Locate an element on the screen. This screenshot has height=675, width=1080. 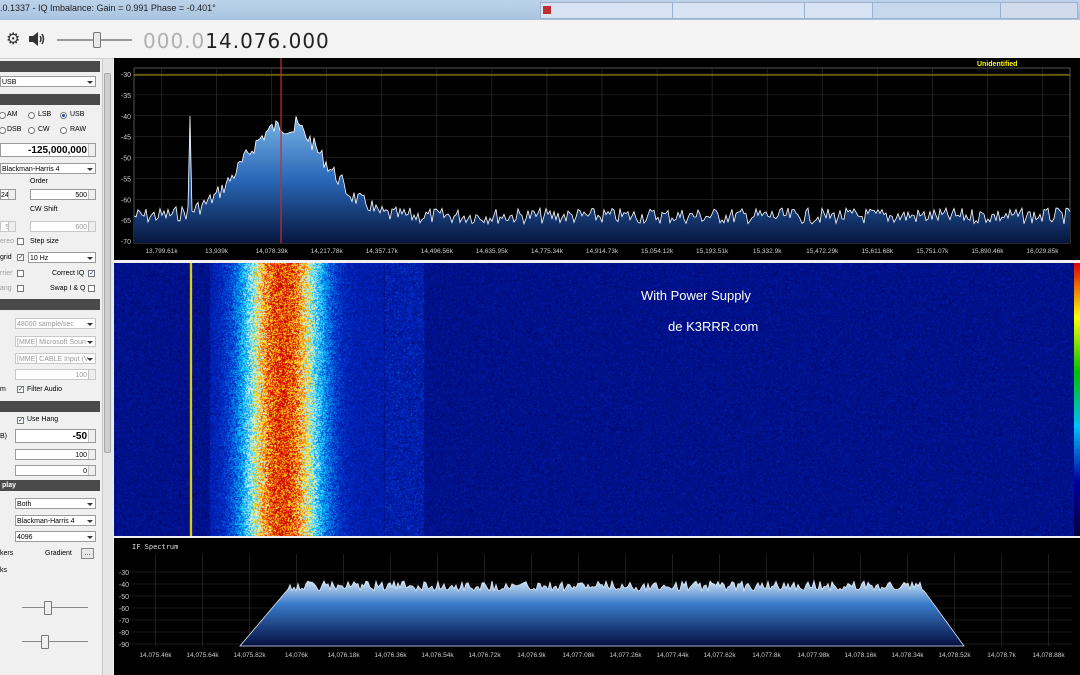
use-hang-label: Use Hang is located at coordinates (43, 419).